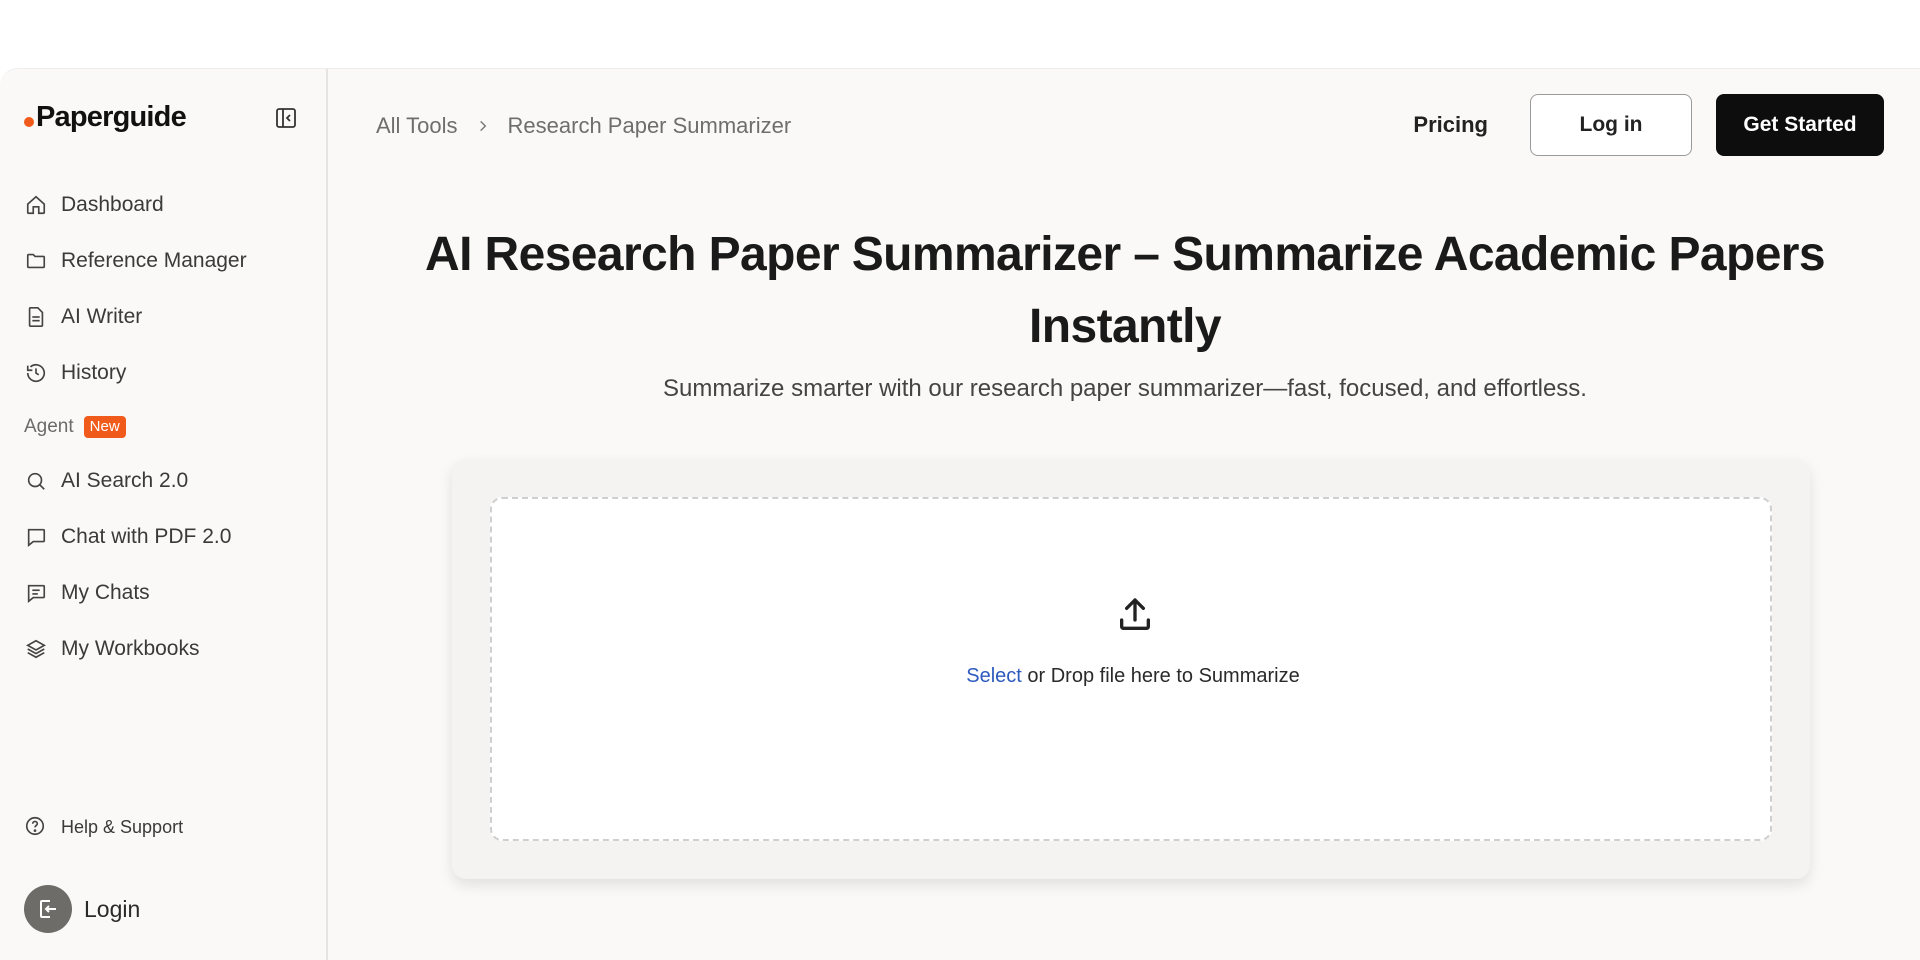 The height and width of the screenshot is (960, 1920). Describe the element at coordinates (36, 593) in the screenshot. I see `chat-lines-icon` at that location.